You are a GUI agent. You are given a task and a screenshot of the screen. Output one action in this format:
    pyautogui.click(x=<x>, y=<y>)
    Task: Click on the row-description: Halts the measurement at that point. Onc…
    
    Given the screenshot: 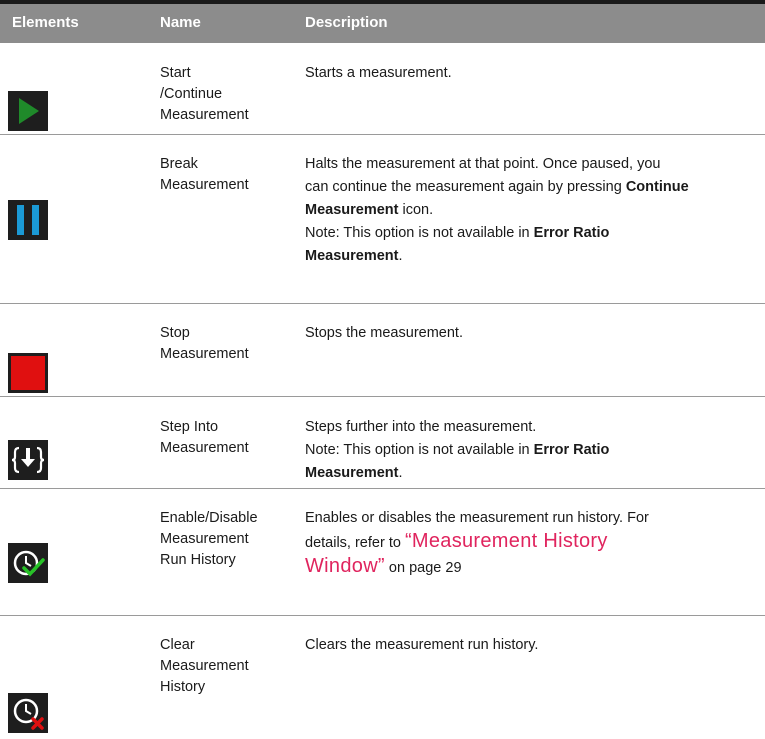 What is the action you would take?
    pyautogui.click(x=497, y=210)
    